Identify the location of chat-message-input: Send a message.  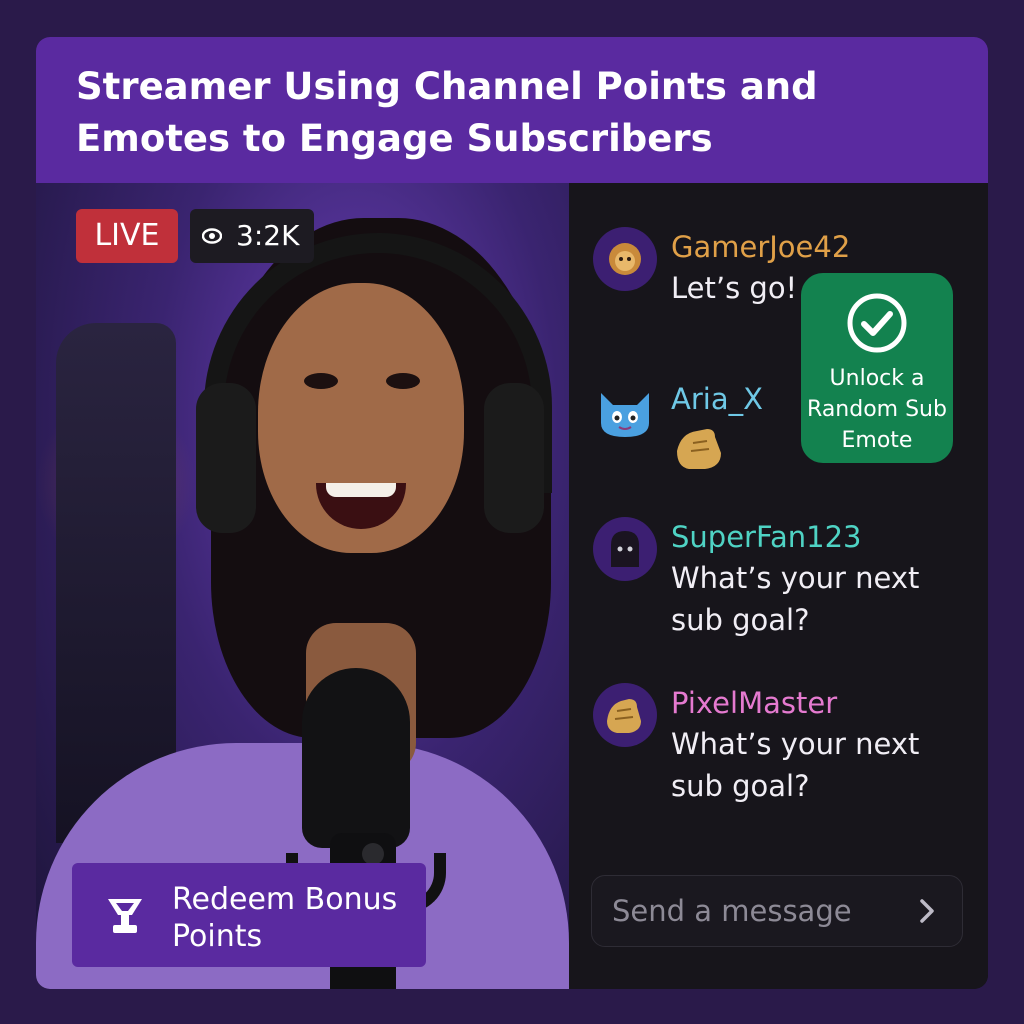
(777, 911).